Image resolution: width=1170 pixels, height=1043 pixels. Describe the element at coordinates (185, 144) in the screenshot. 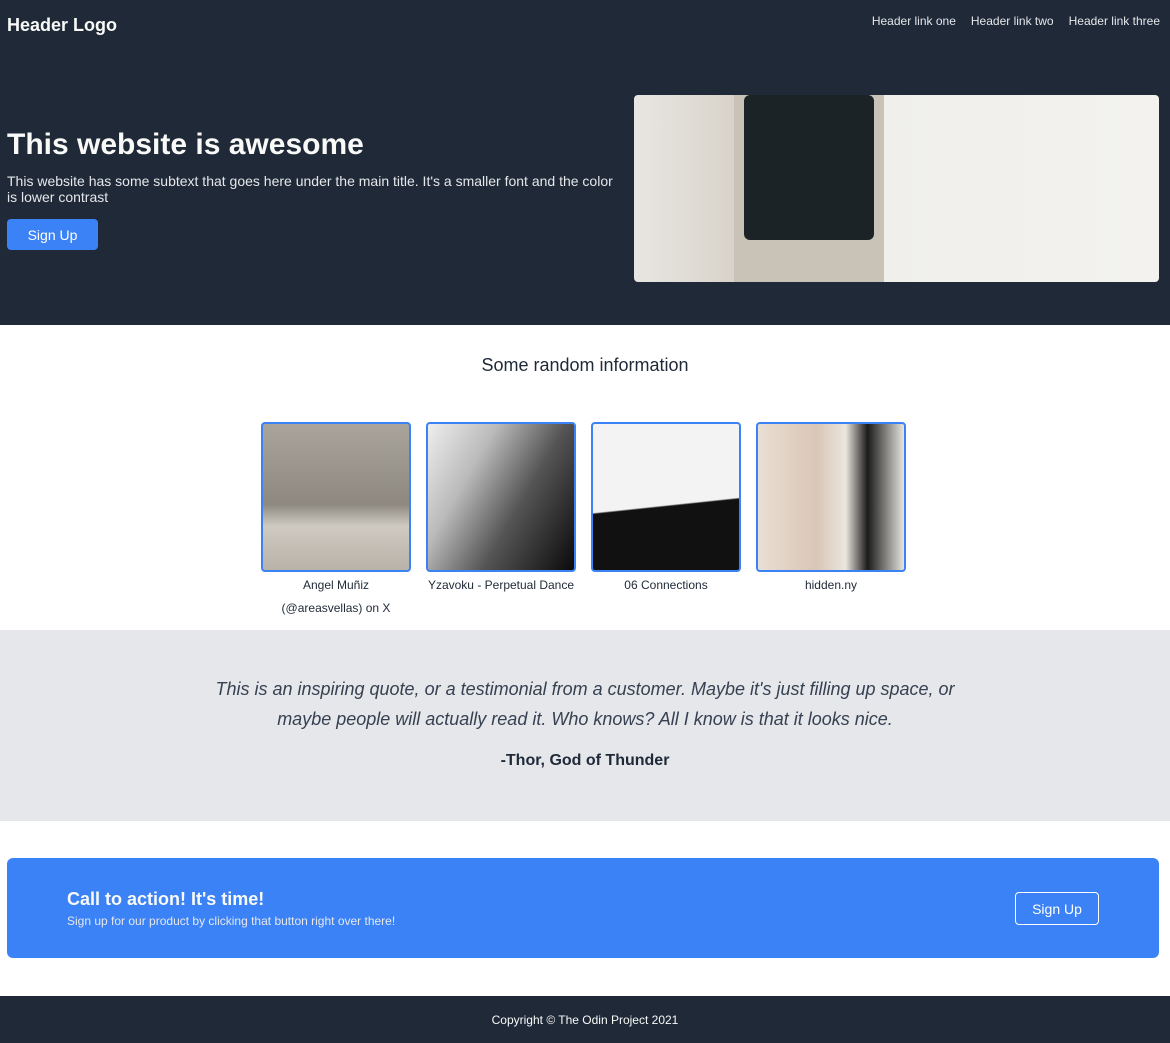

I see `hero-title: This website is awesome` at that location.